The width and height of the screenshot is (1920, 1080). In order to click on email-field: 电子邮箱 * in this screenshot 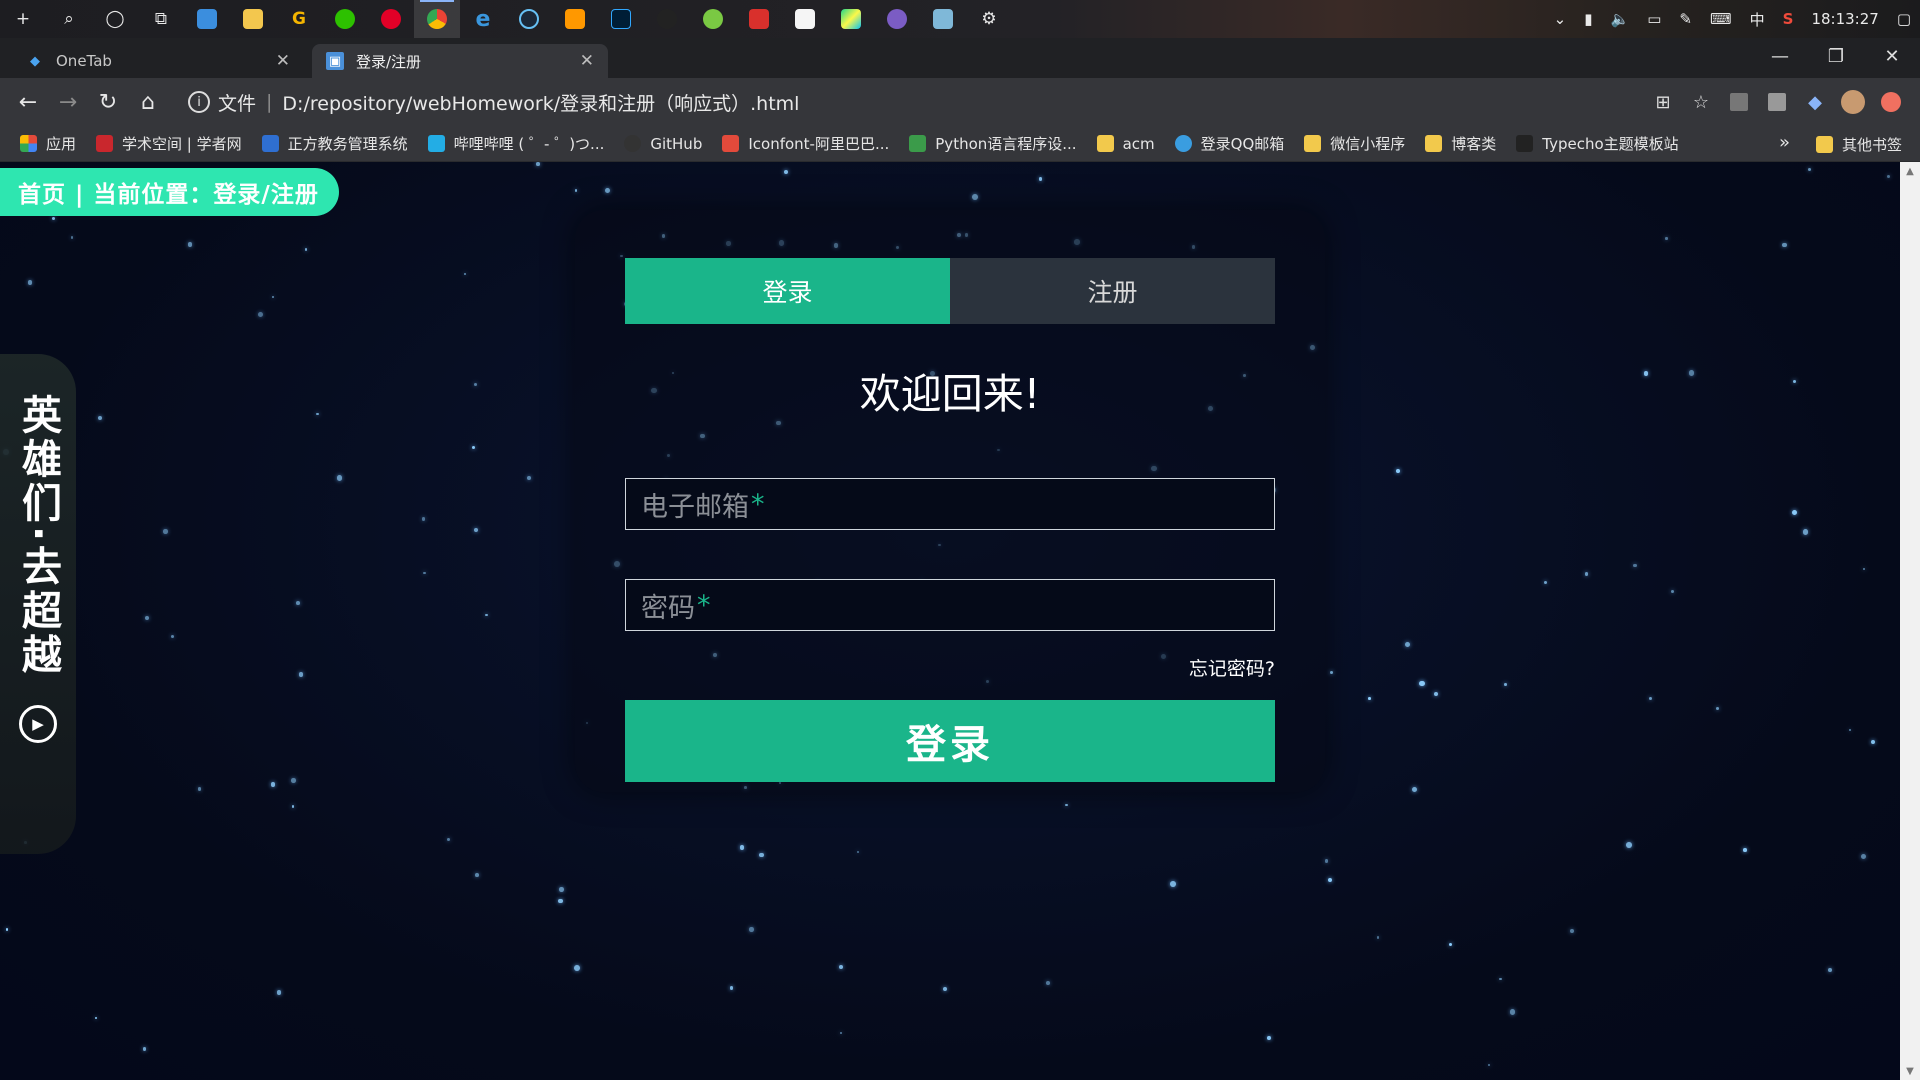, I will do `click(950, 504)`.